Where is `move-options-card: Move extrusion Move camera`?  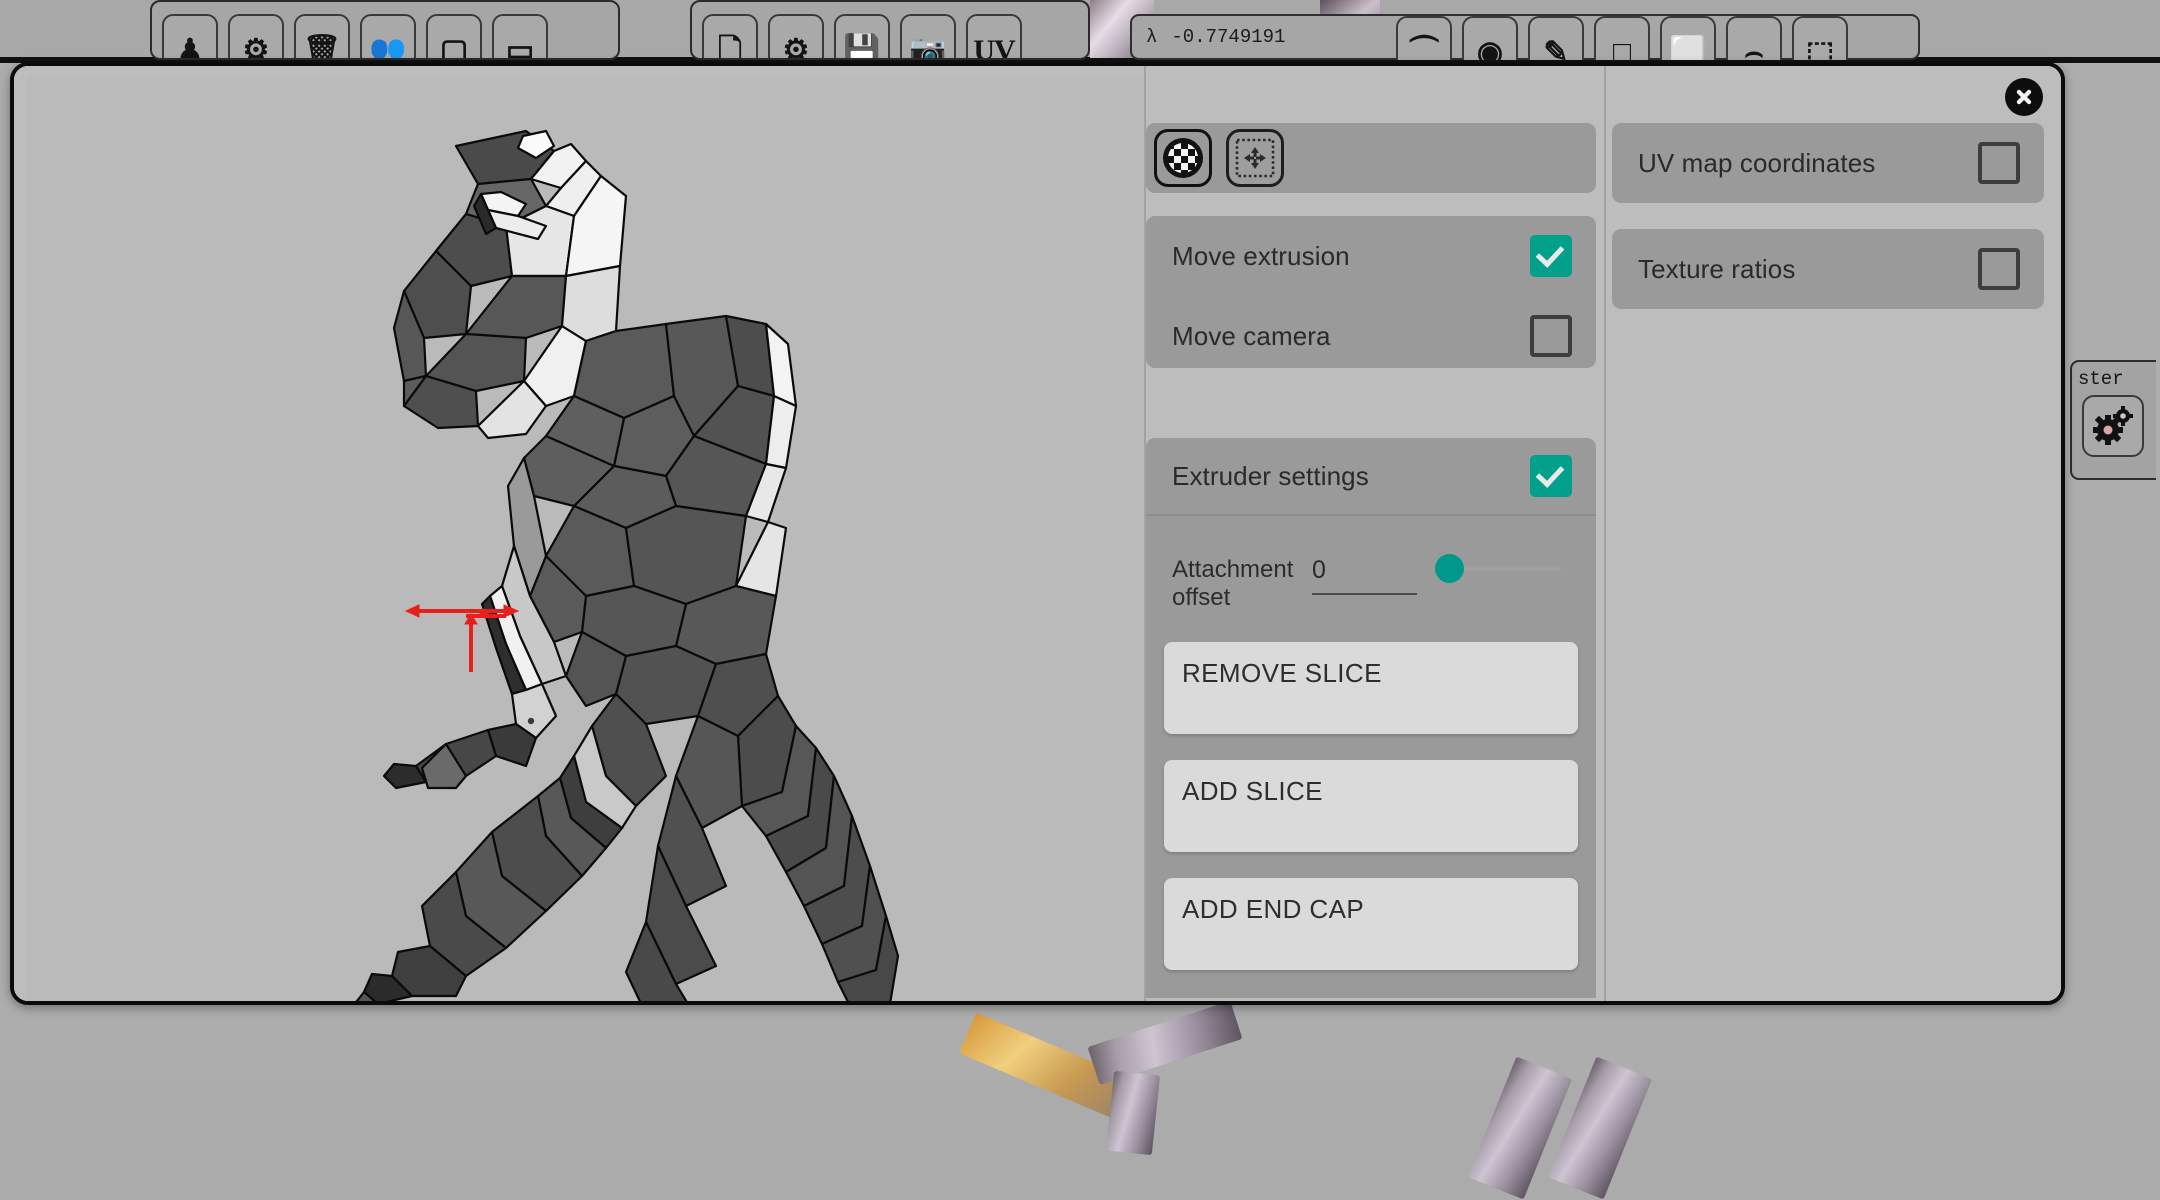 move-options-card: Move extrusion Move camera is located at coordinates (1371, 292).